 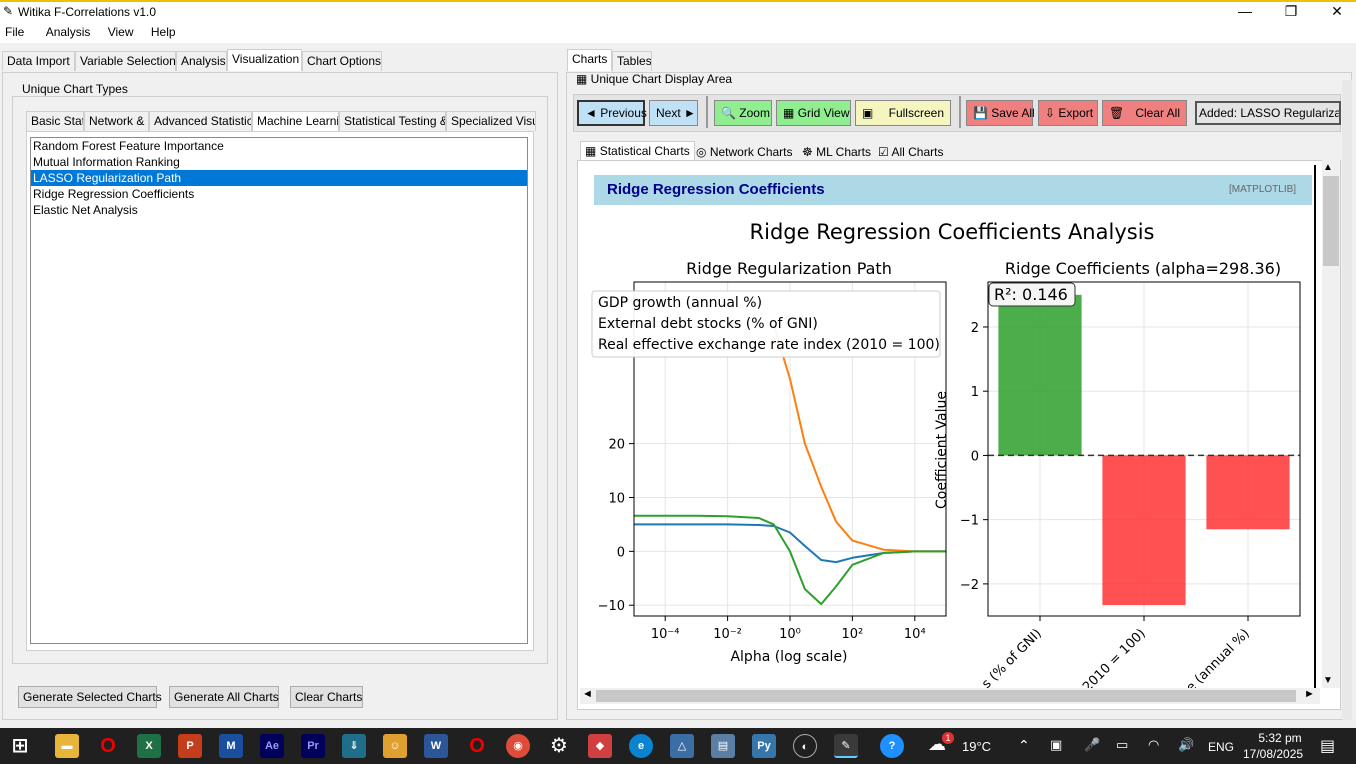 What do you see at coordinates (589, 60) in the screenshot?
I see `tab-charts: Charts` at bounding box center [589, 60].